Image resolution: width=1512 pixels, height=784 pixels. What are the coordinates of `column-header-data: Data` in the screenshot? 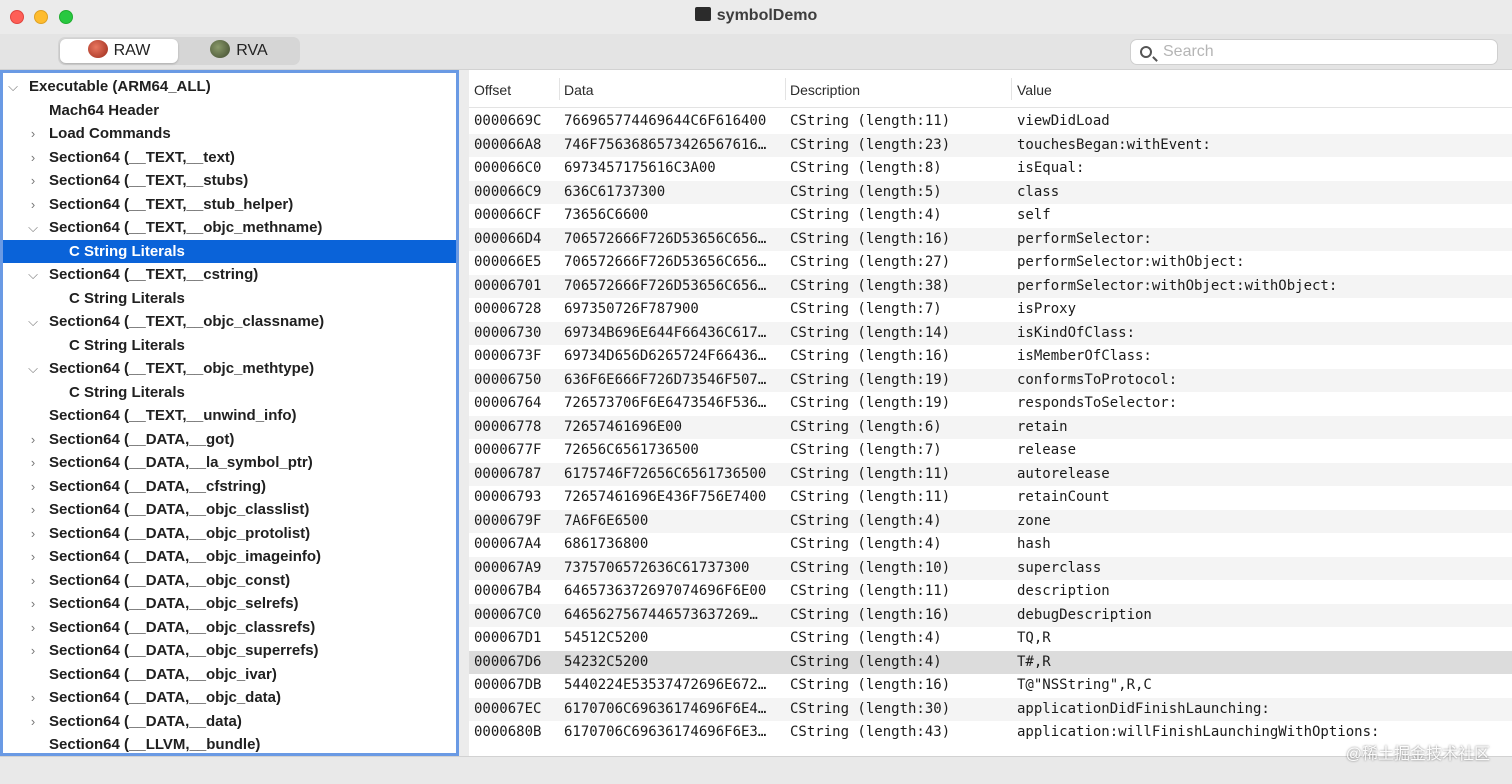 It's located at (579, 90).